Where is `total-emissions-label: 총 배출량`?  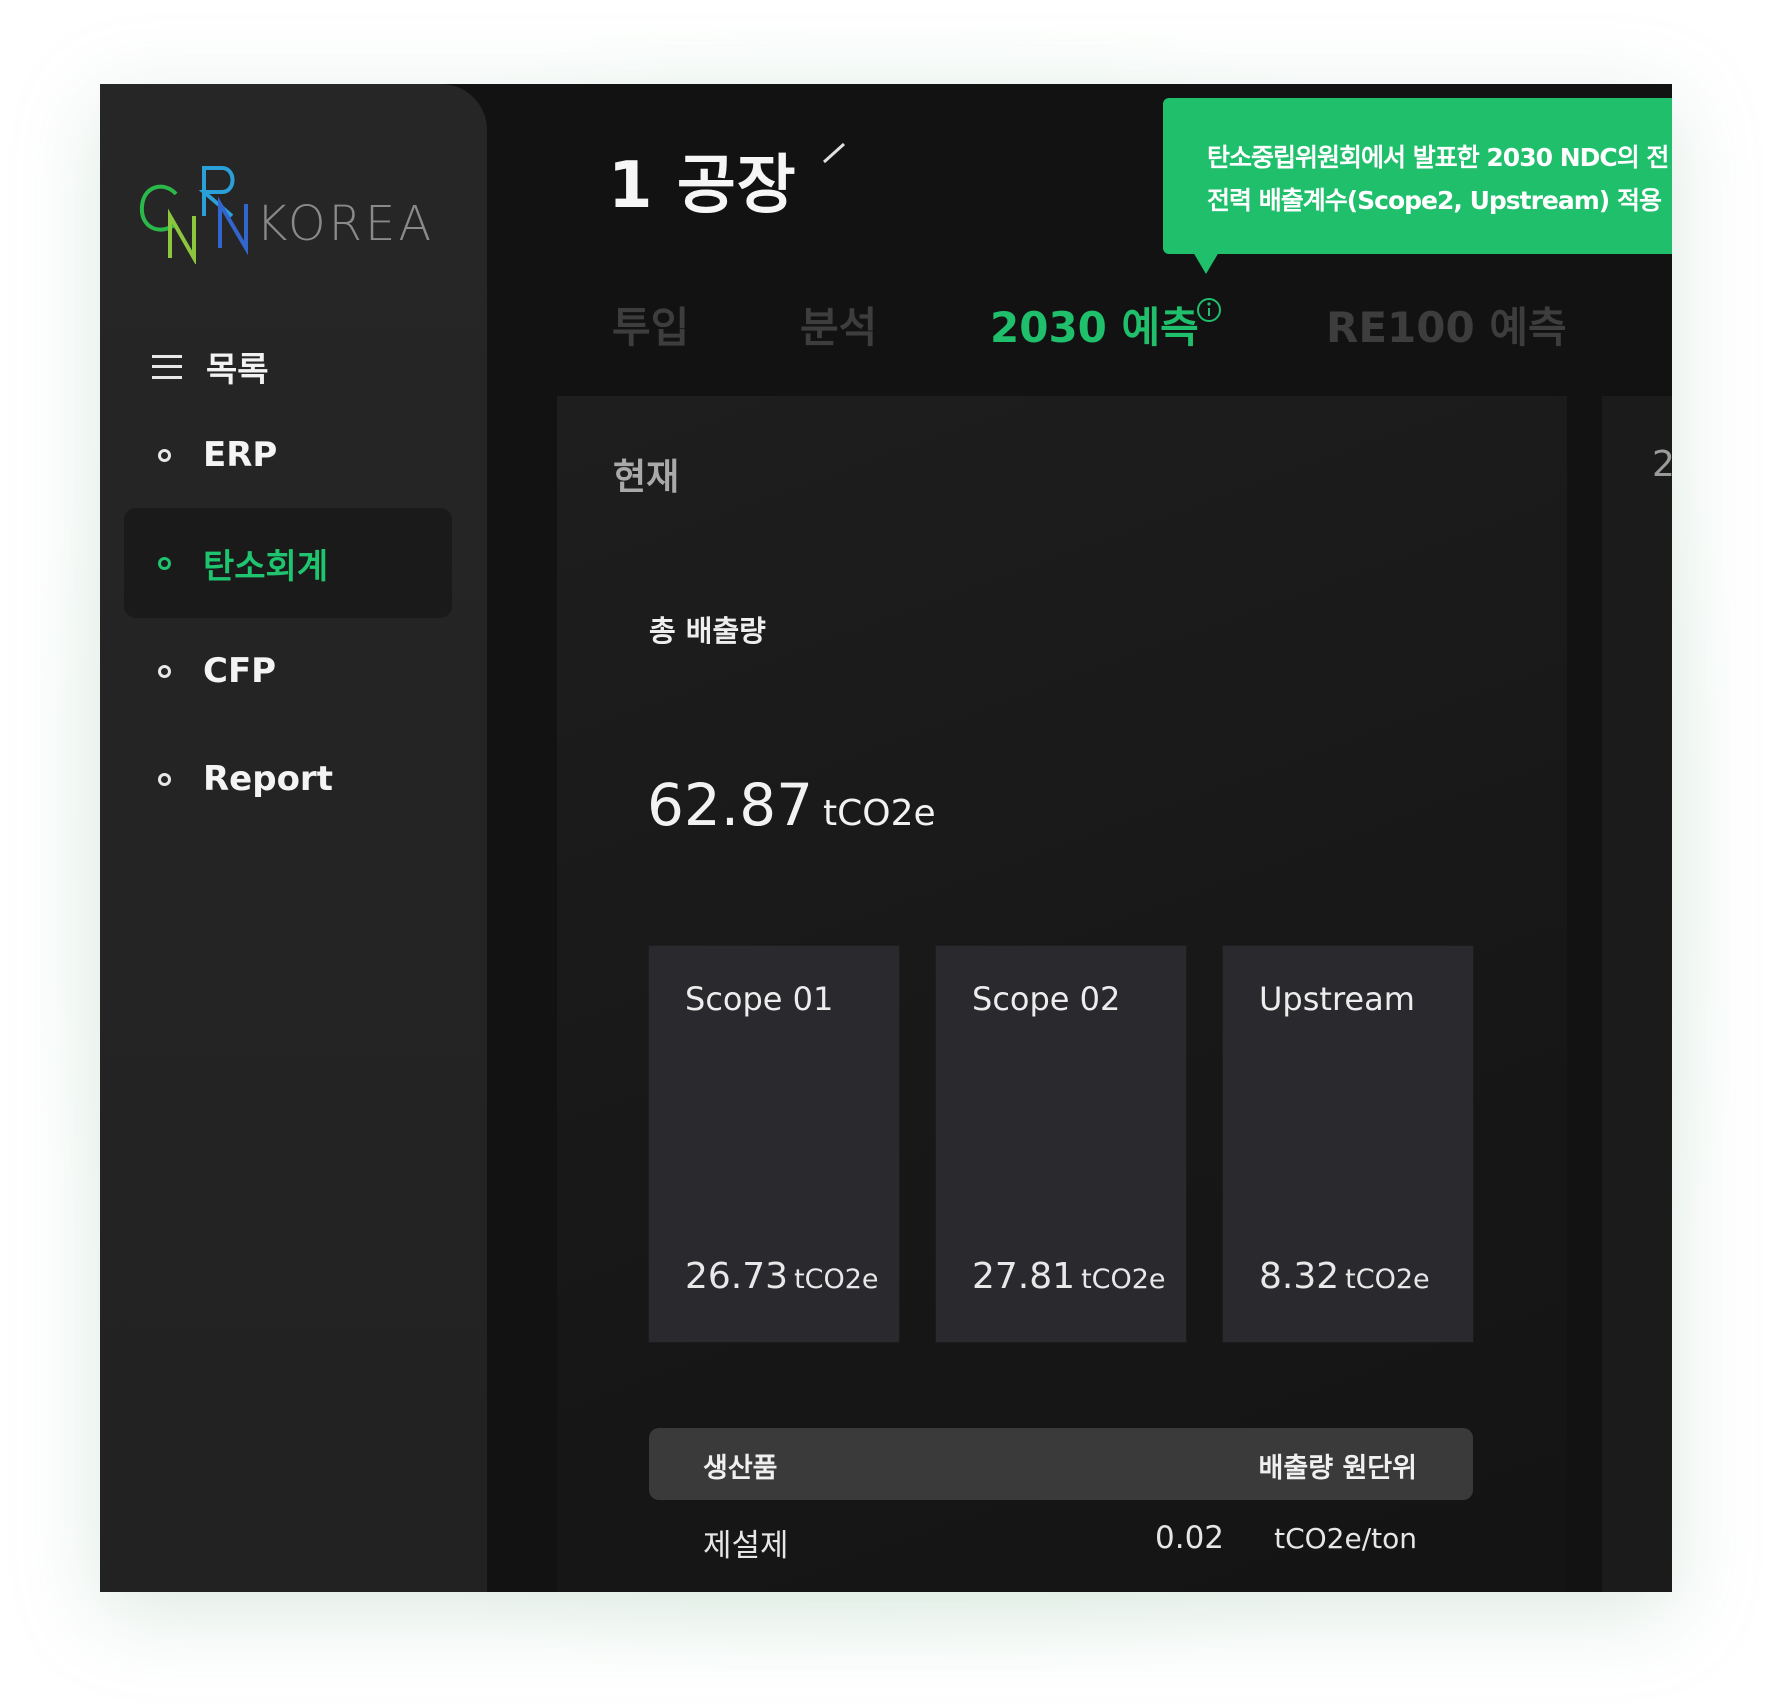 total-emissions-label: 총 배출량 is located at coordinates (707, 631).